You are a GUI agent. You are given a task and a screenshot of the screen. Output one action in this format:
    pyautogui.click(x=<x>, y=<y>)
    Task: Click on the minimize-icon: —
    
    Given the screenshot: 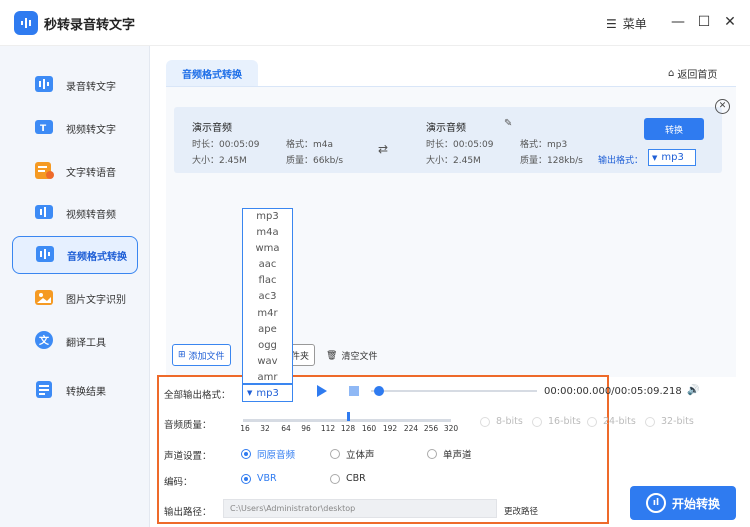 What is the action you would take?
    pyautogui.click(x=678, y=22)
    